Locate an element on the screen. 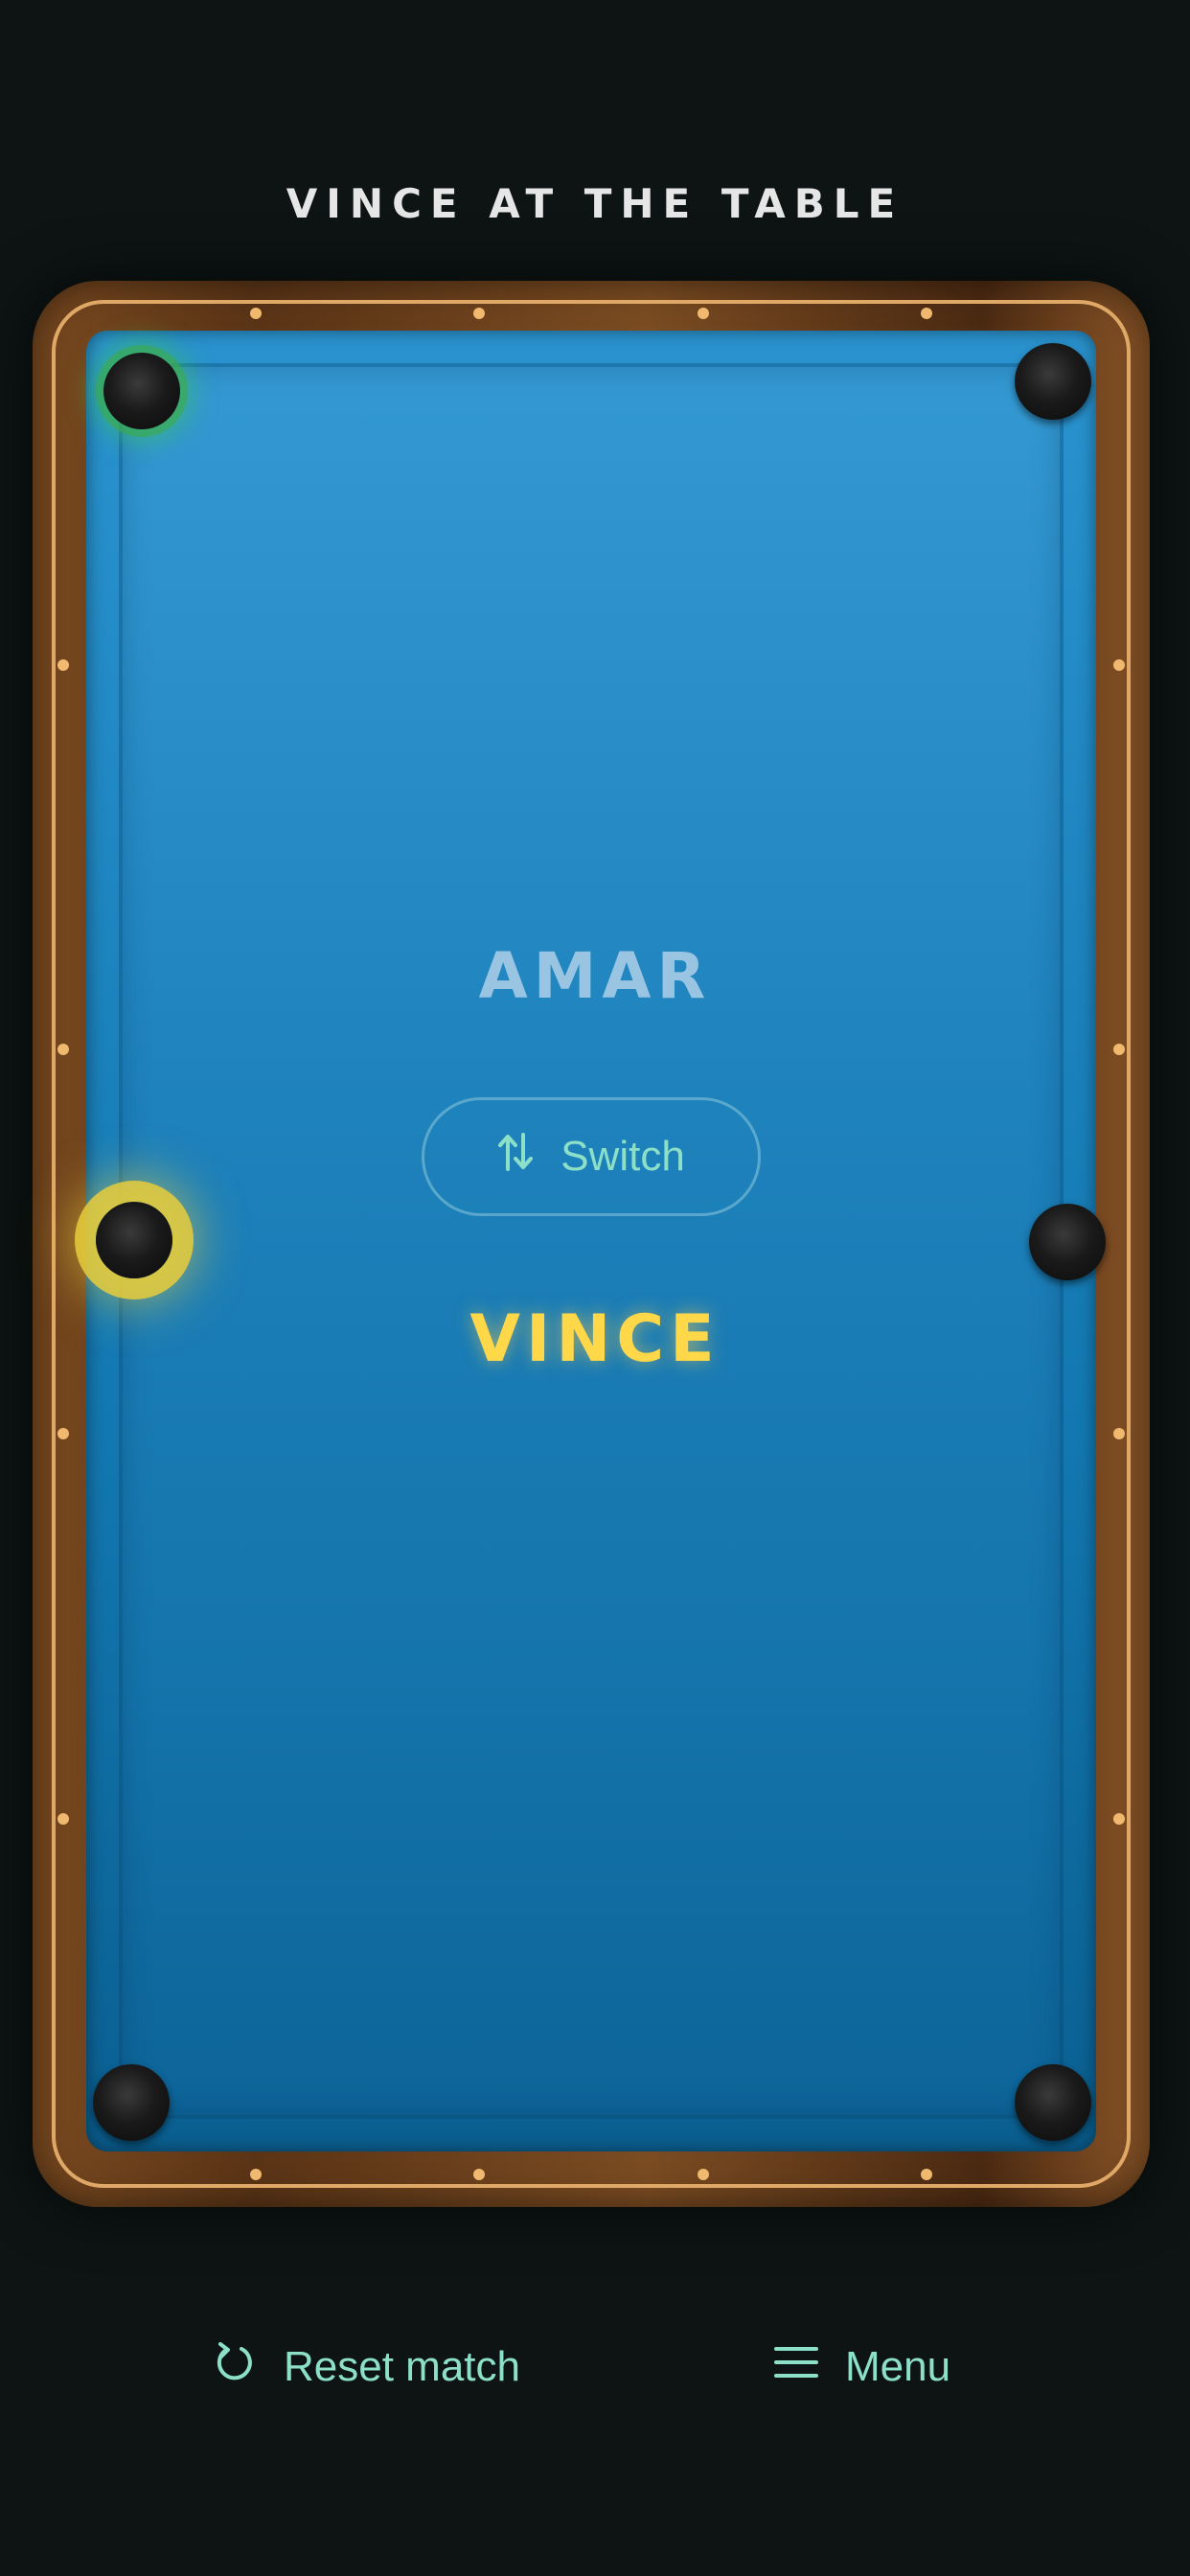  menu-label: Menu is located at coordinates (898, 2366).